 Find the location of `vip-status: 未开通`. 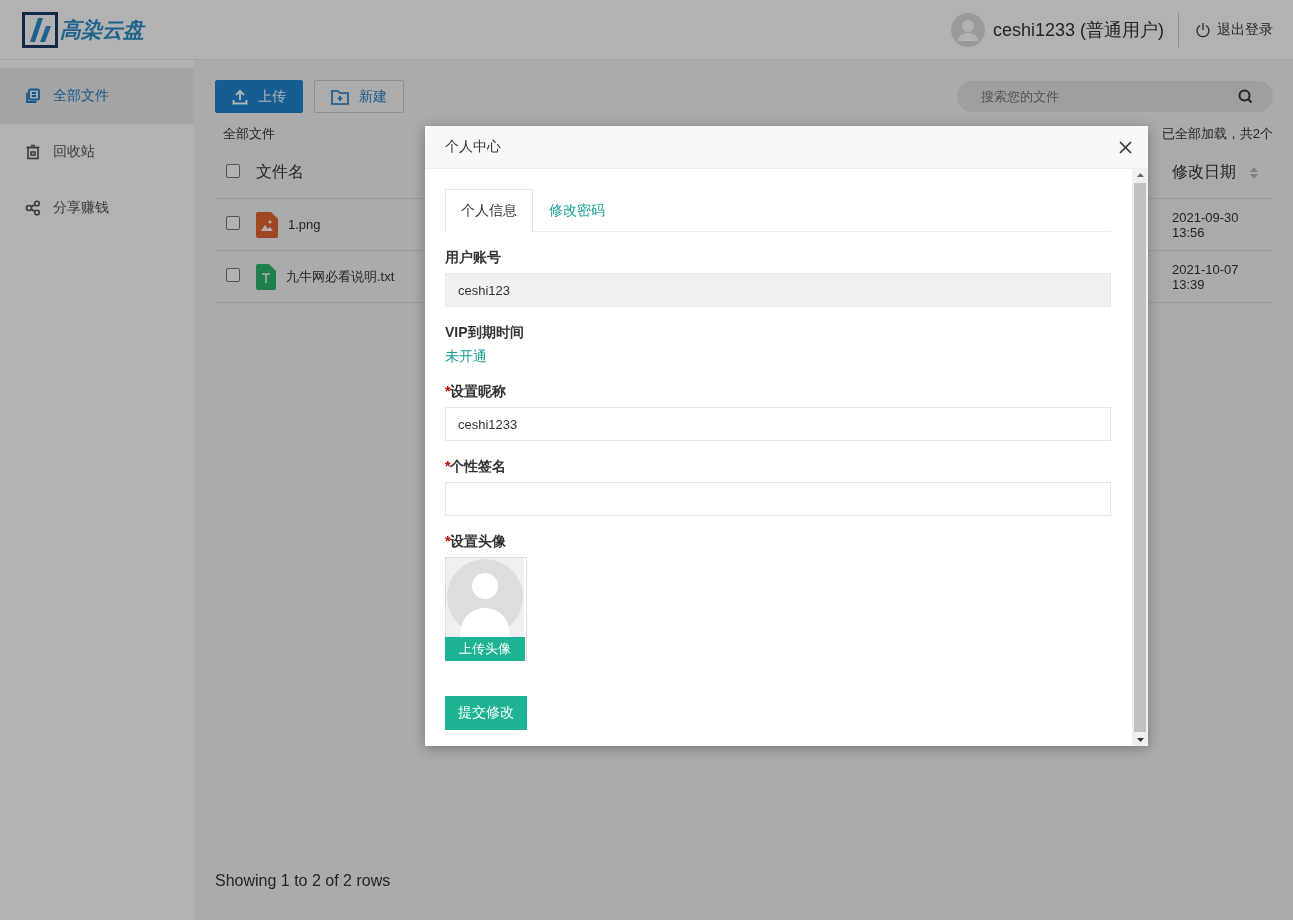

vip-status: 未开通 is located at coordinates (466, 357).